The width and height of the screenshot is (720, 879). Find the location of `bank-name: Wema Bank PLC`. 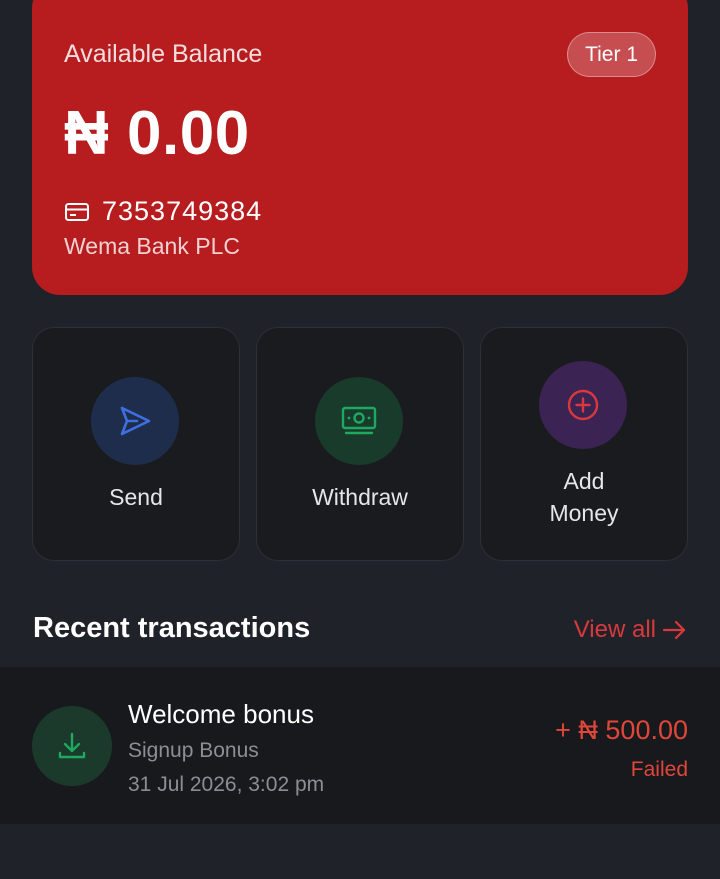

bank-name: Wema Bank PLC is located at coordinates (152, 246).